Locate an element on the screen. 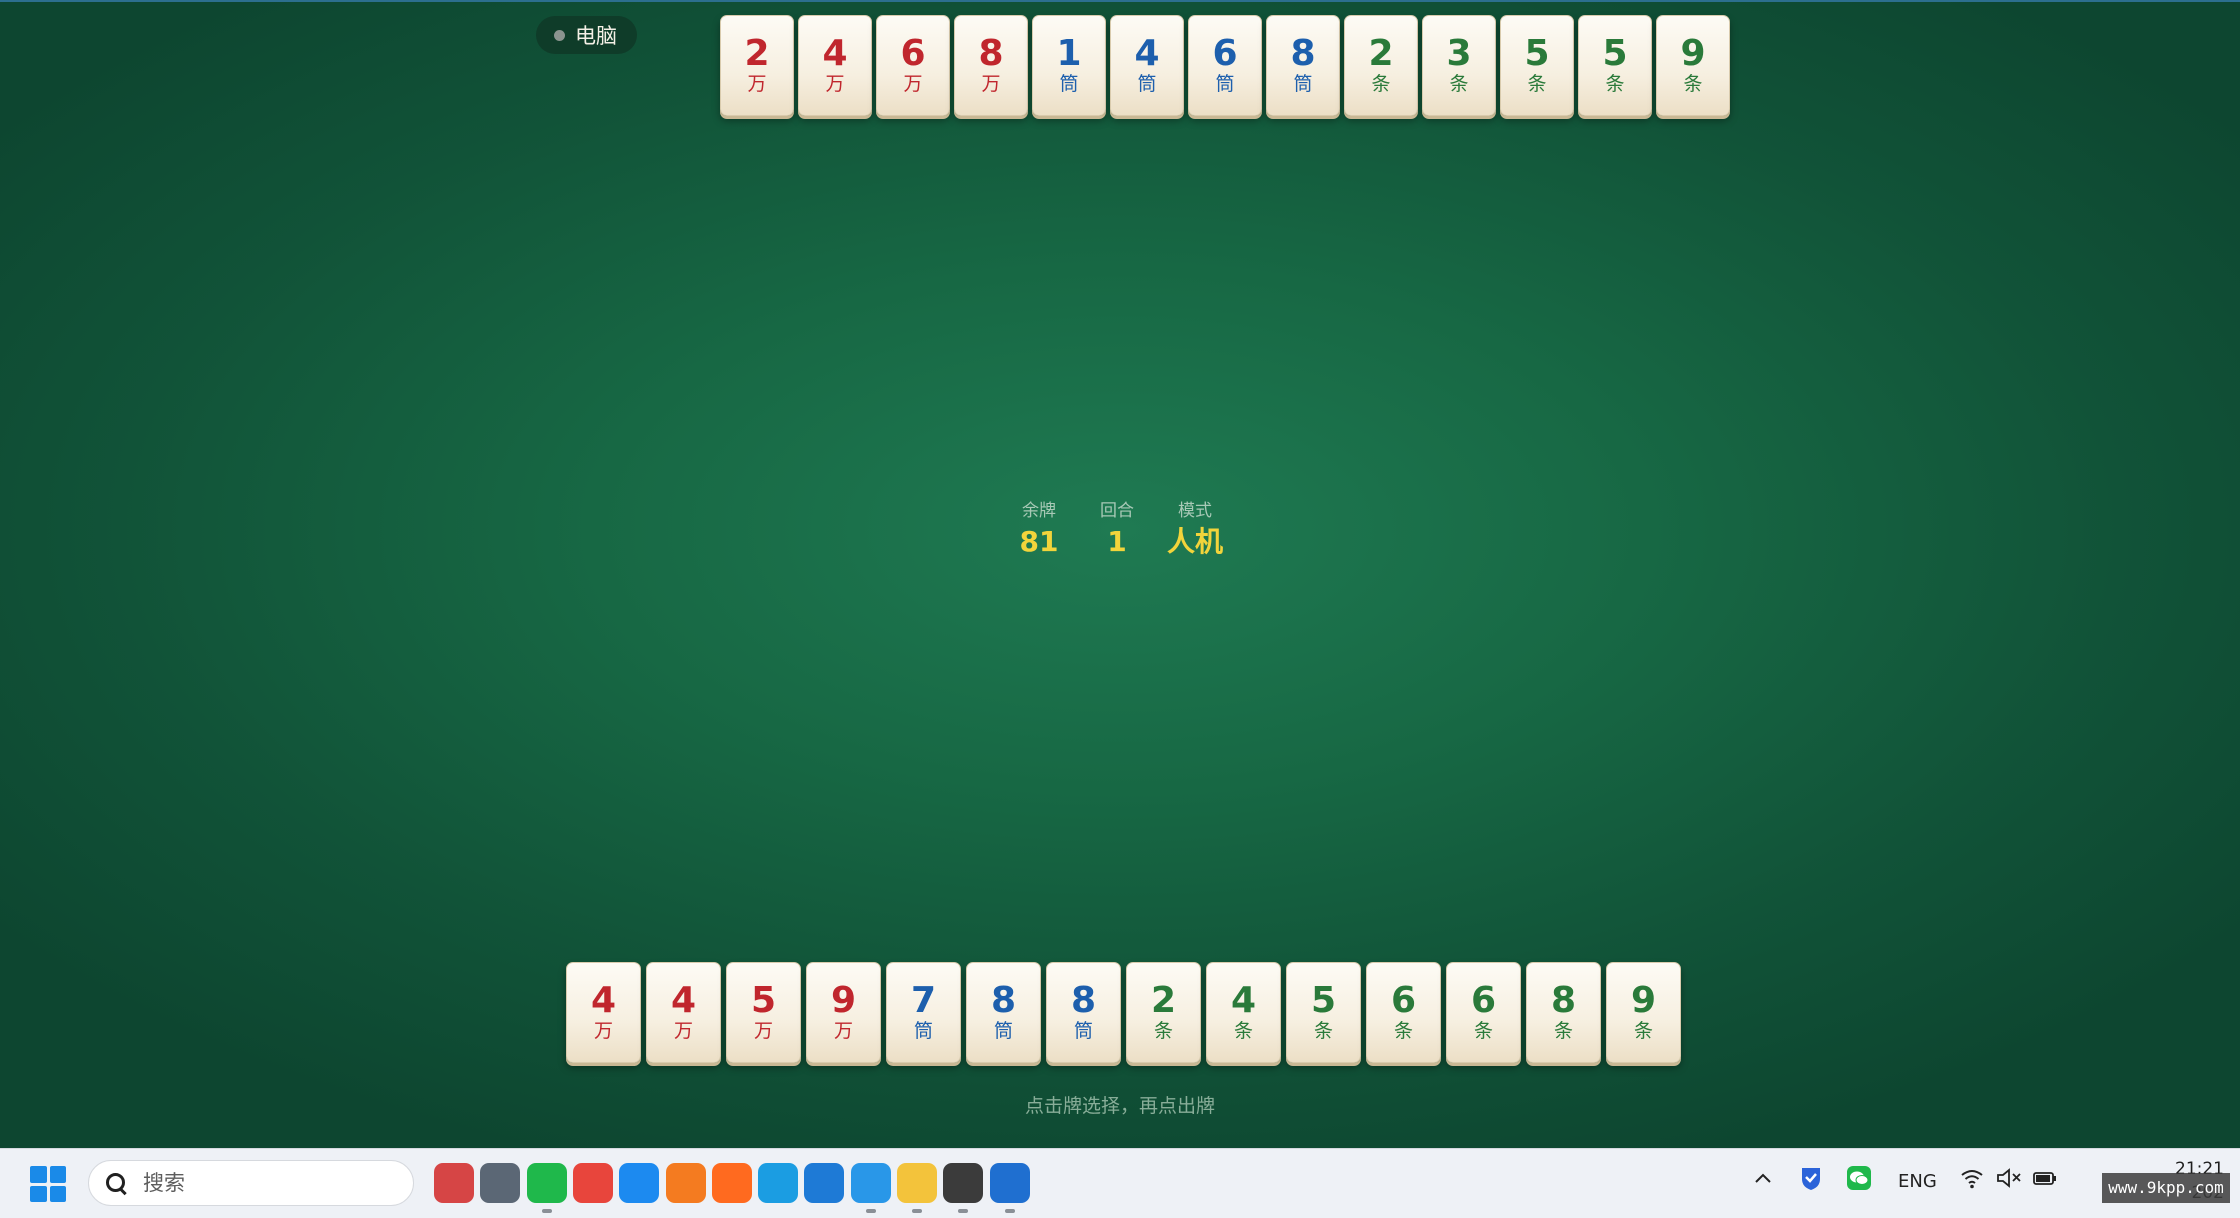 The image size is (2240, 1218). vscode-icon is located at coordinates (1010, 1183).